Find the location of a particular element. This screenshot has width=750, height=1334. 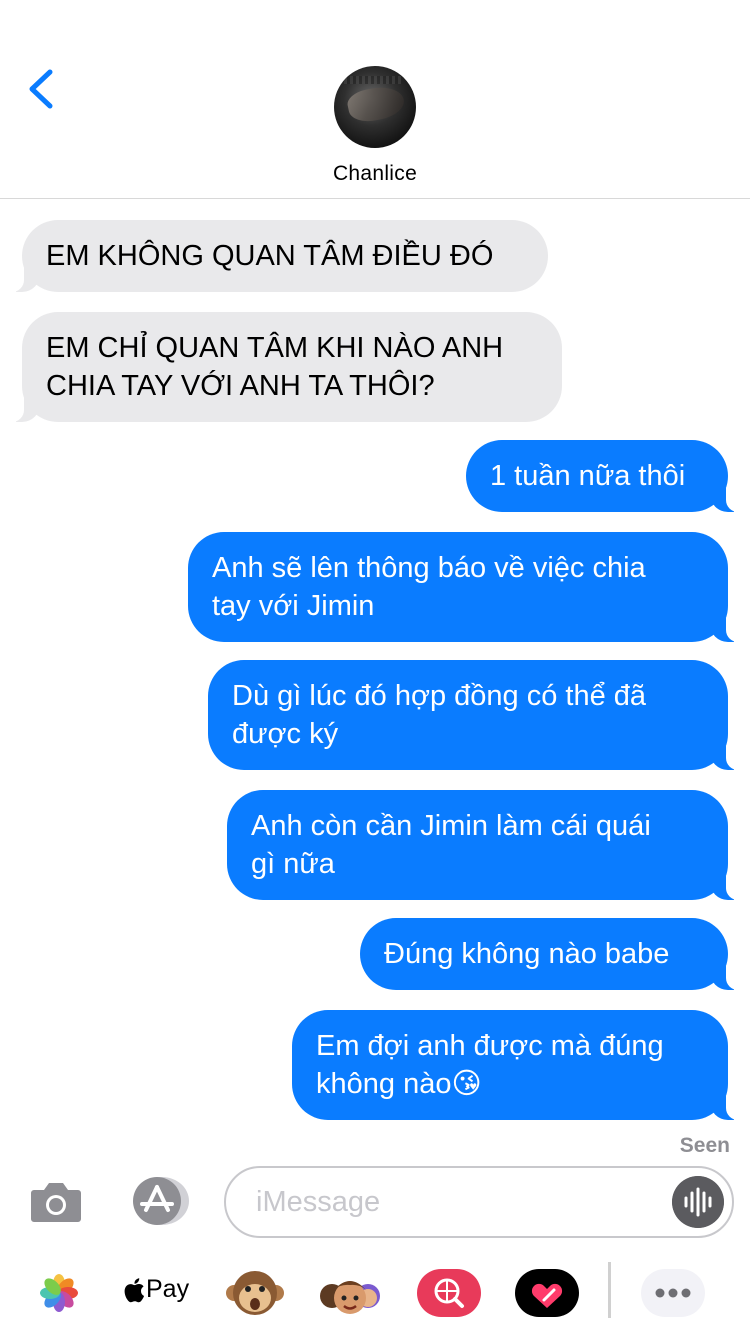

message-bubble-incoming: EM KHÔNG QUAN TÂM ĐIỀU ĐÓ is located at coordinates (277, 256).